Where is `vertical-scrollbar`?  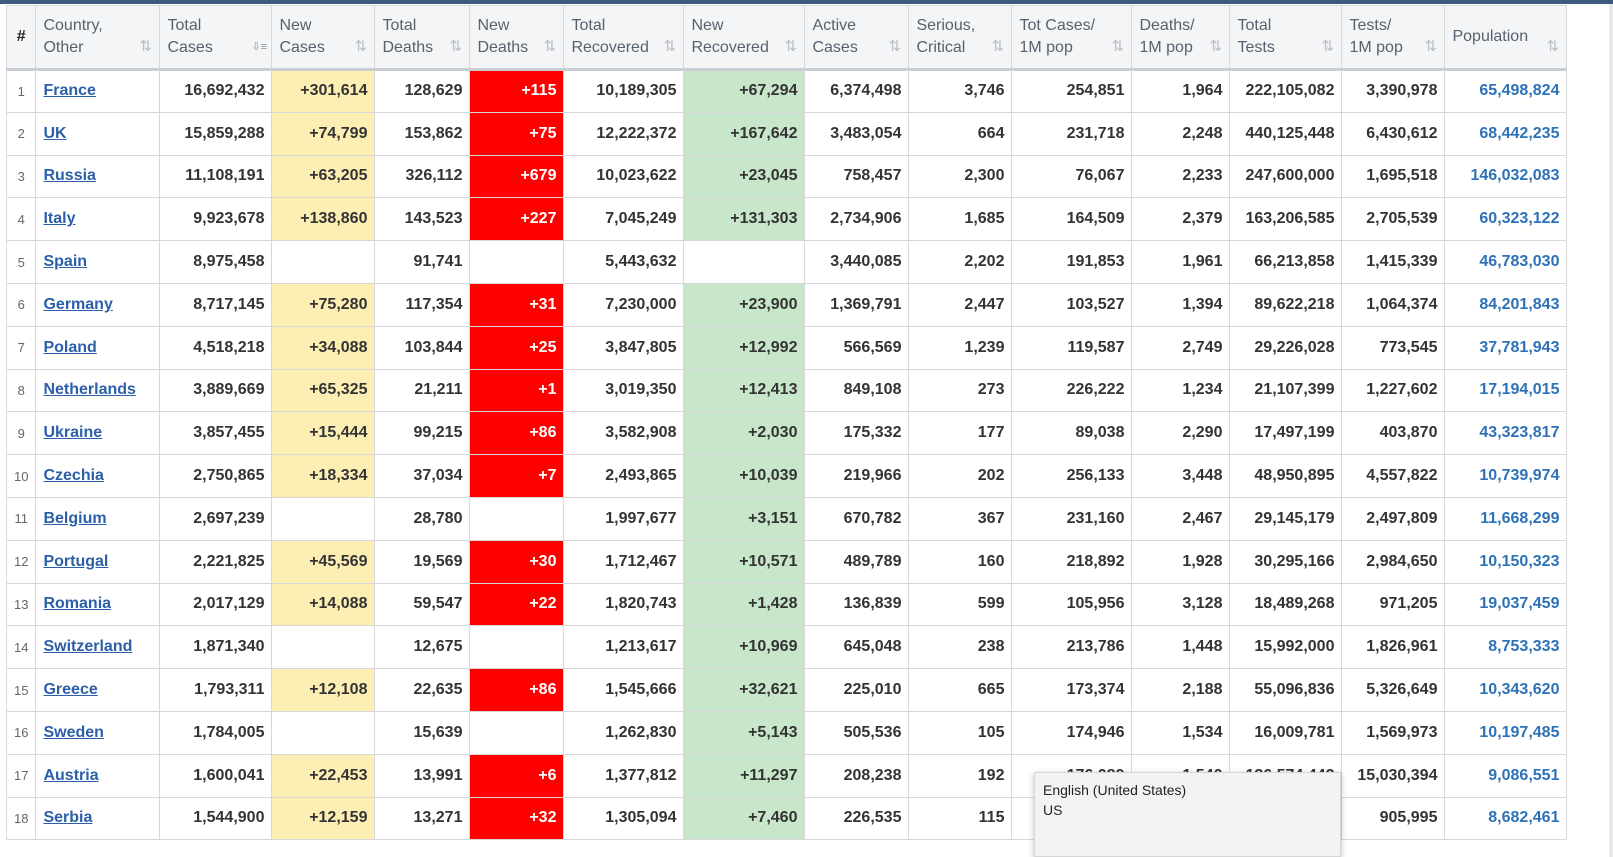 vertical-scrollbar is located at coordinates (1611, 430).